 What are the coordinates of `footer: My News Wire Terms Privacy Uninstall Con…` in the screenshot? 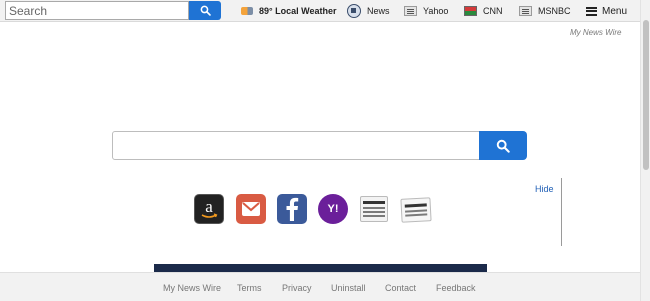 It's located at (320, 286).